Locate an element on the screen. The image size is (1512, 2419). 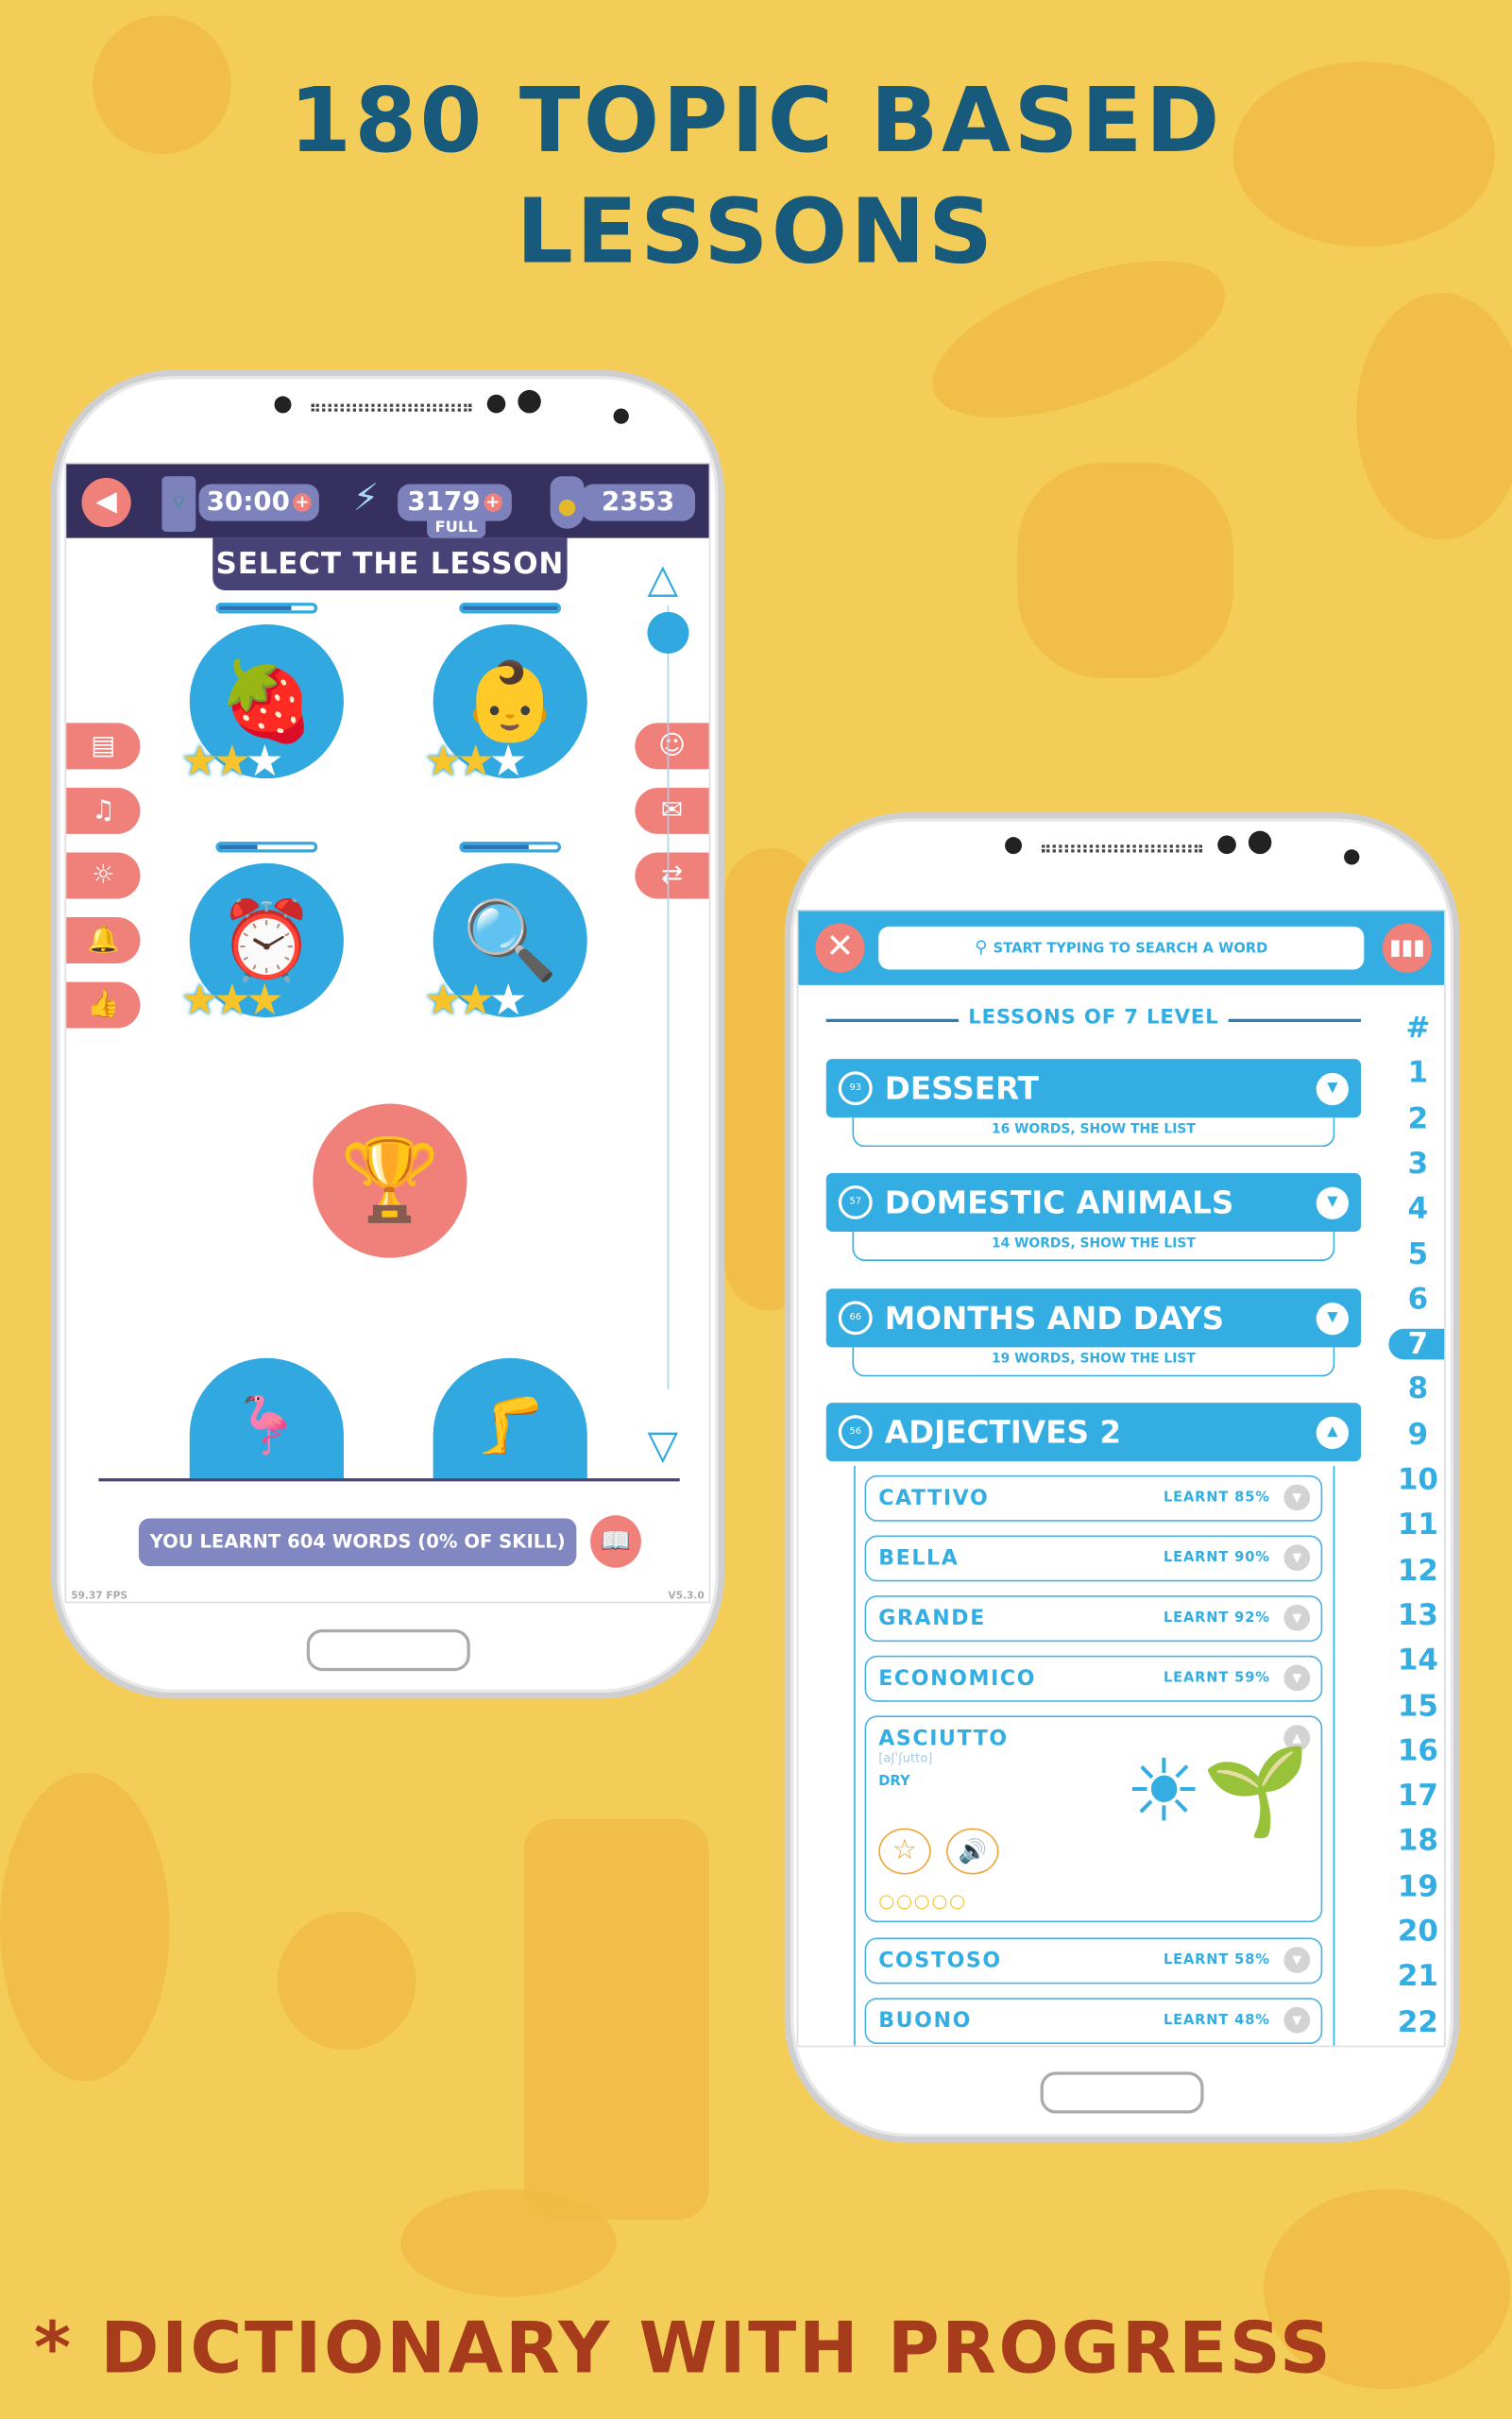
index-item: 5 is located at coordinates (1416, 1255).